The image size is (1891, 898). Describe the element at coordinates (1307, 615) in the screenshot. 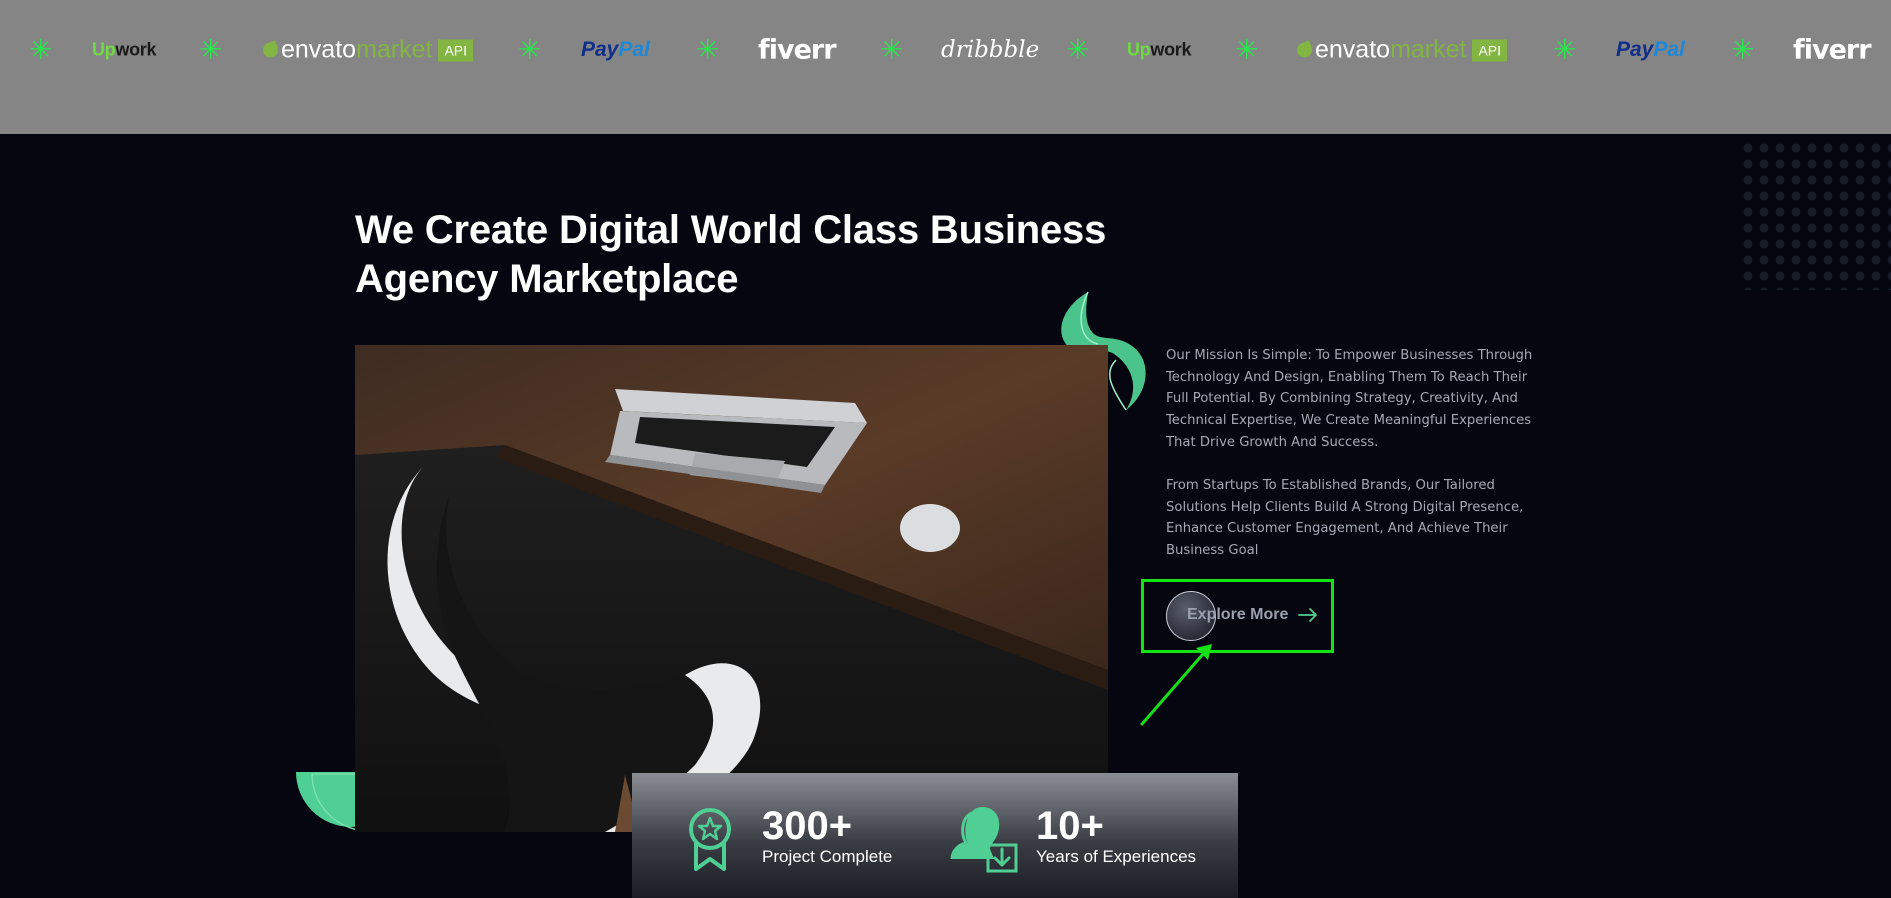

I see `arrow-right-icon` at that location.